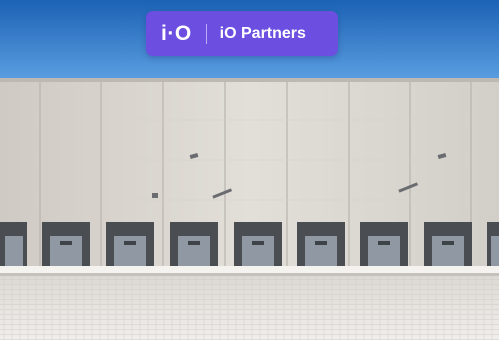 The height and width of the screenshot is (340, 499). I want to click on roof-edge, so click(249, 80).